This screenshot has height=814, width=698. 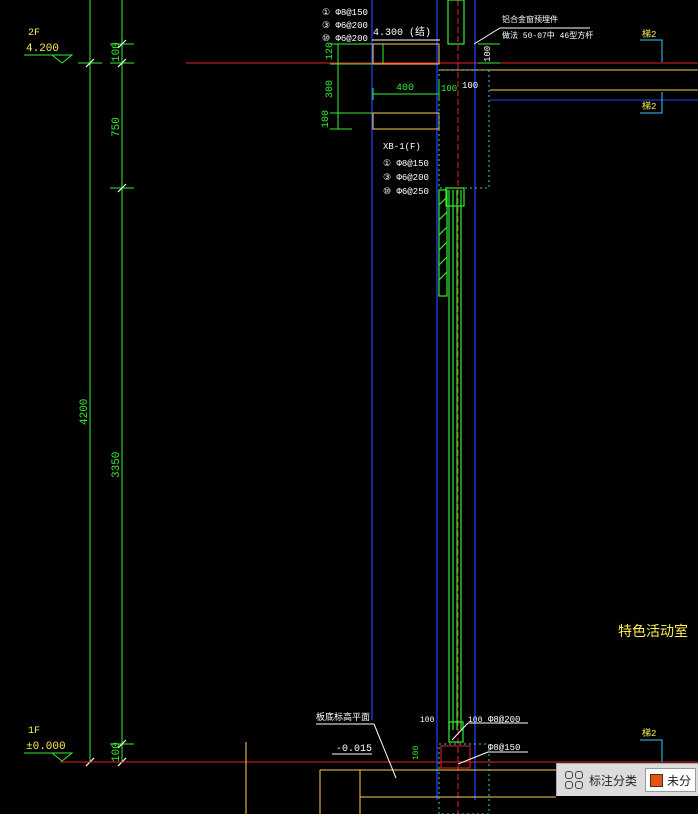 I want to click on color-swatch-icon, so click(x=657, y=780).